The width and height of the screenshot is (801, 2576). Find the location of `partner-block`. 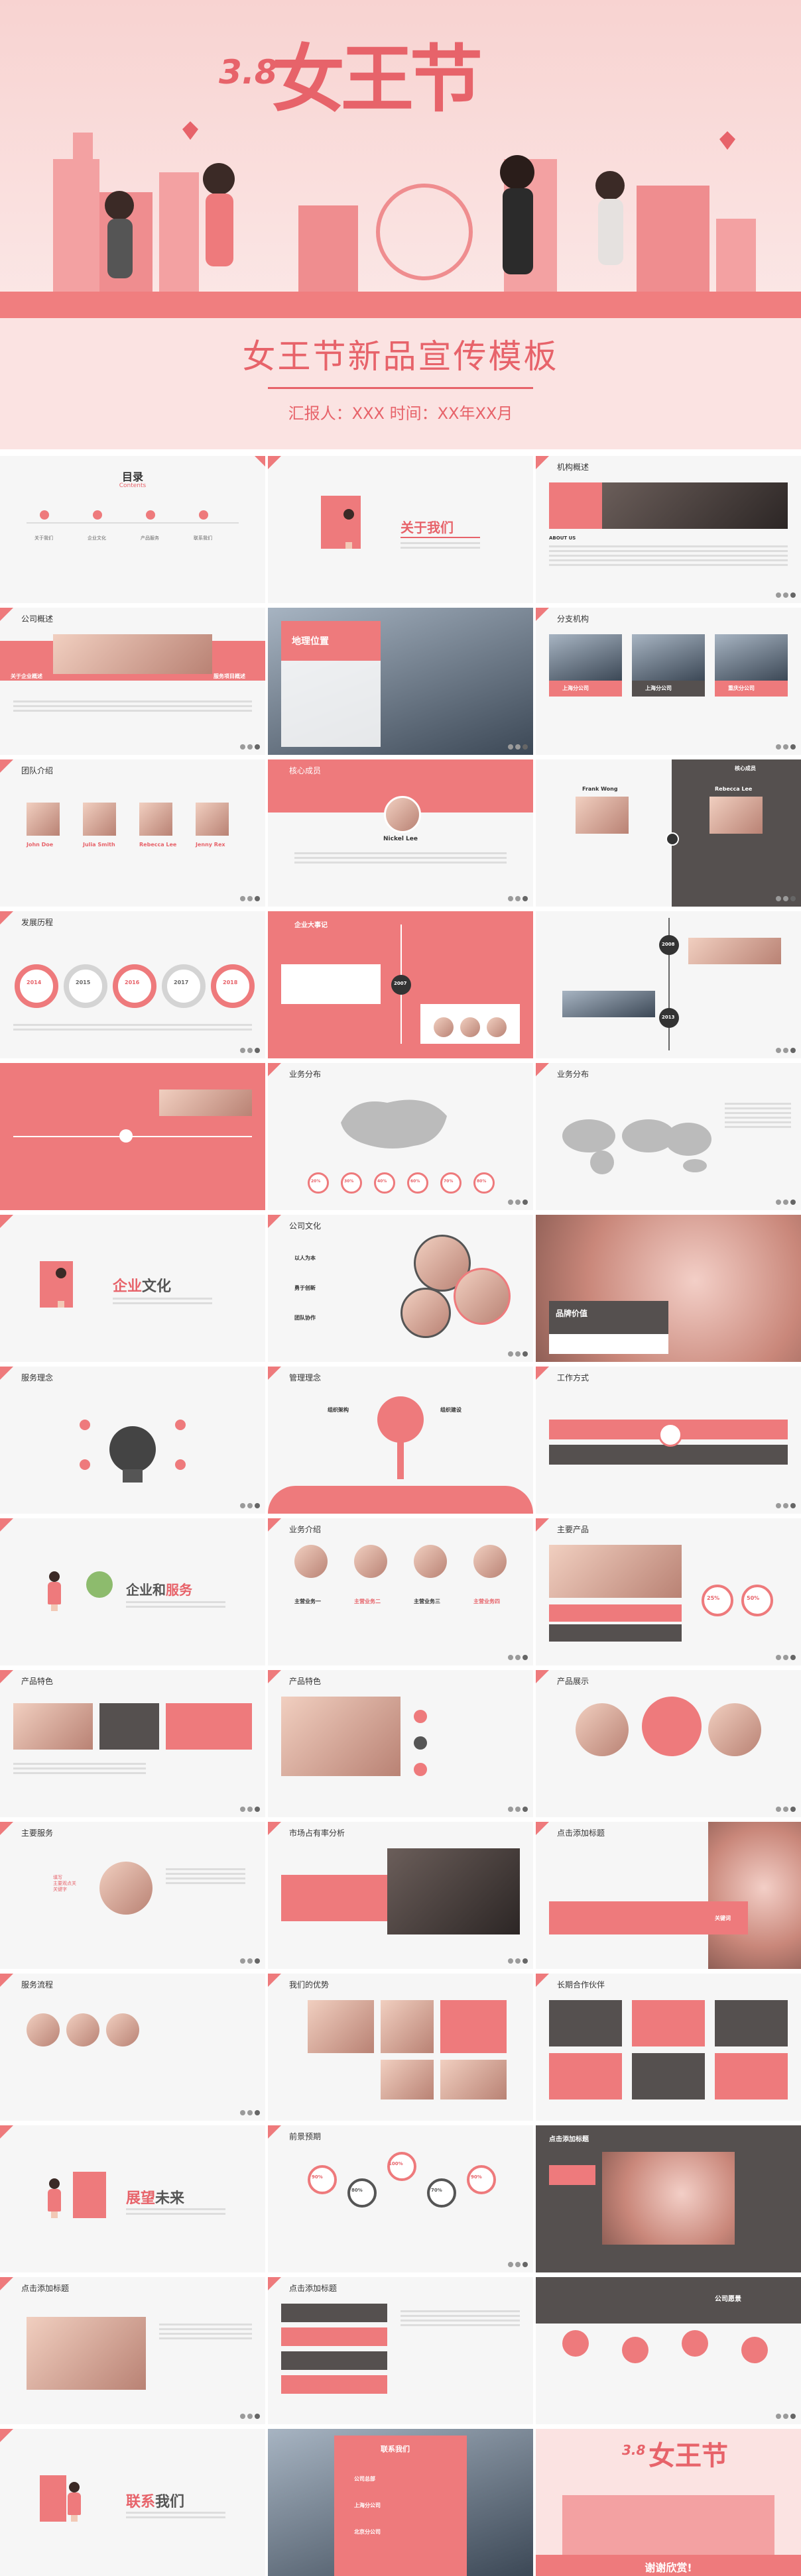

partner-block is located at coordinates (585, 2076).